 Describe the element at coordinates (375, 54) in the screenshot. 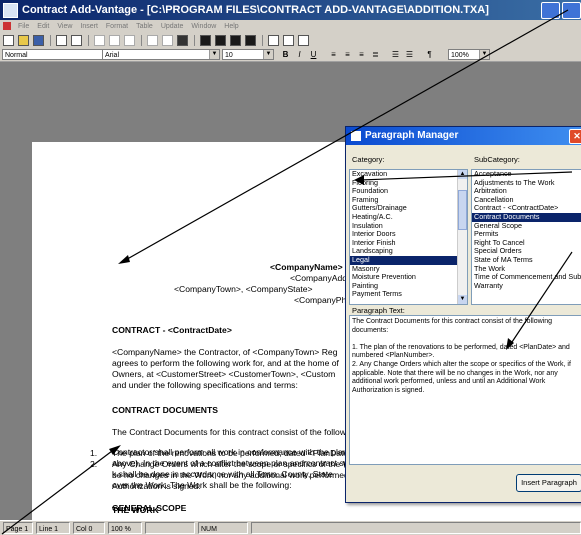

I see `justify-icon: ≣` at that location.